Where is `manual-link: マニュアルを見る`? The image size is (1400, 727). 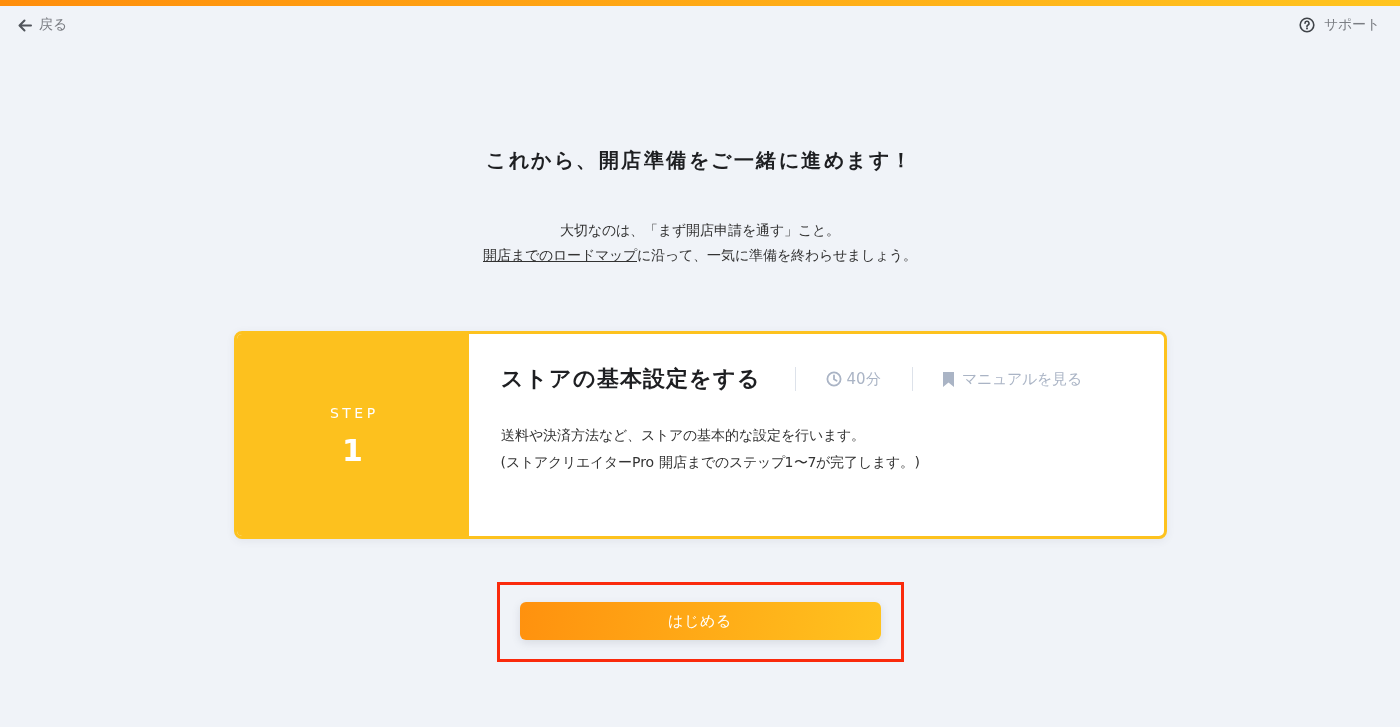 manual-link: マニュアルを見る is located at coordinates (1012, 379).